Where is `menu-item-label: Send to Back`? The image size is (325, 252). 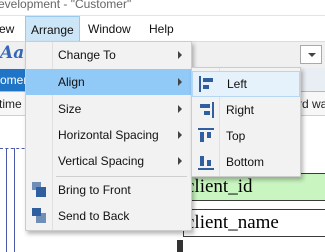 menu-item-label: Send to Back is located at coordinates (94, 216).